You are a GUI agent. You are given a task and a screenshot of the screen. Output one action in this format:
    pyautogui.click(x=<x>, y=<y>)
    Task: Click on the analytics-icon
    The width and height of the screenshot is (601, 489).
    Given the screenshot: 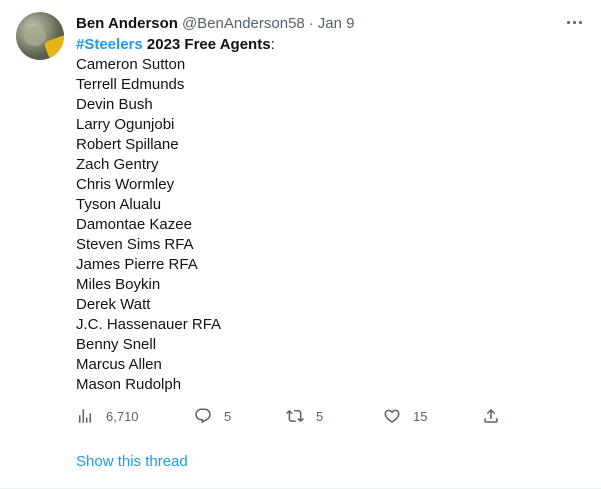 What is the action you would take?
    pyautogui.click(x=85, y=416)
    